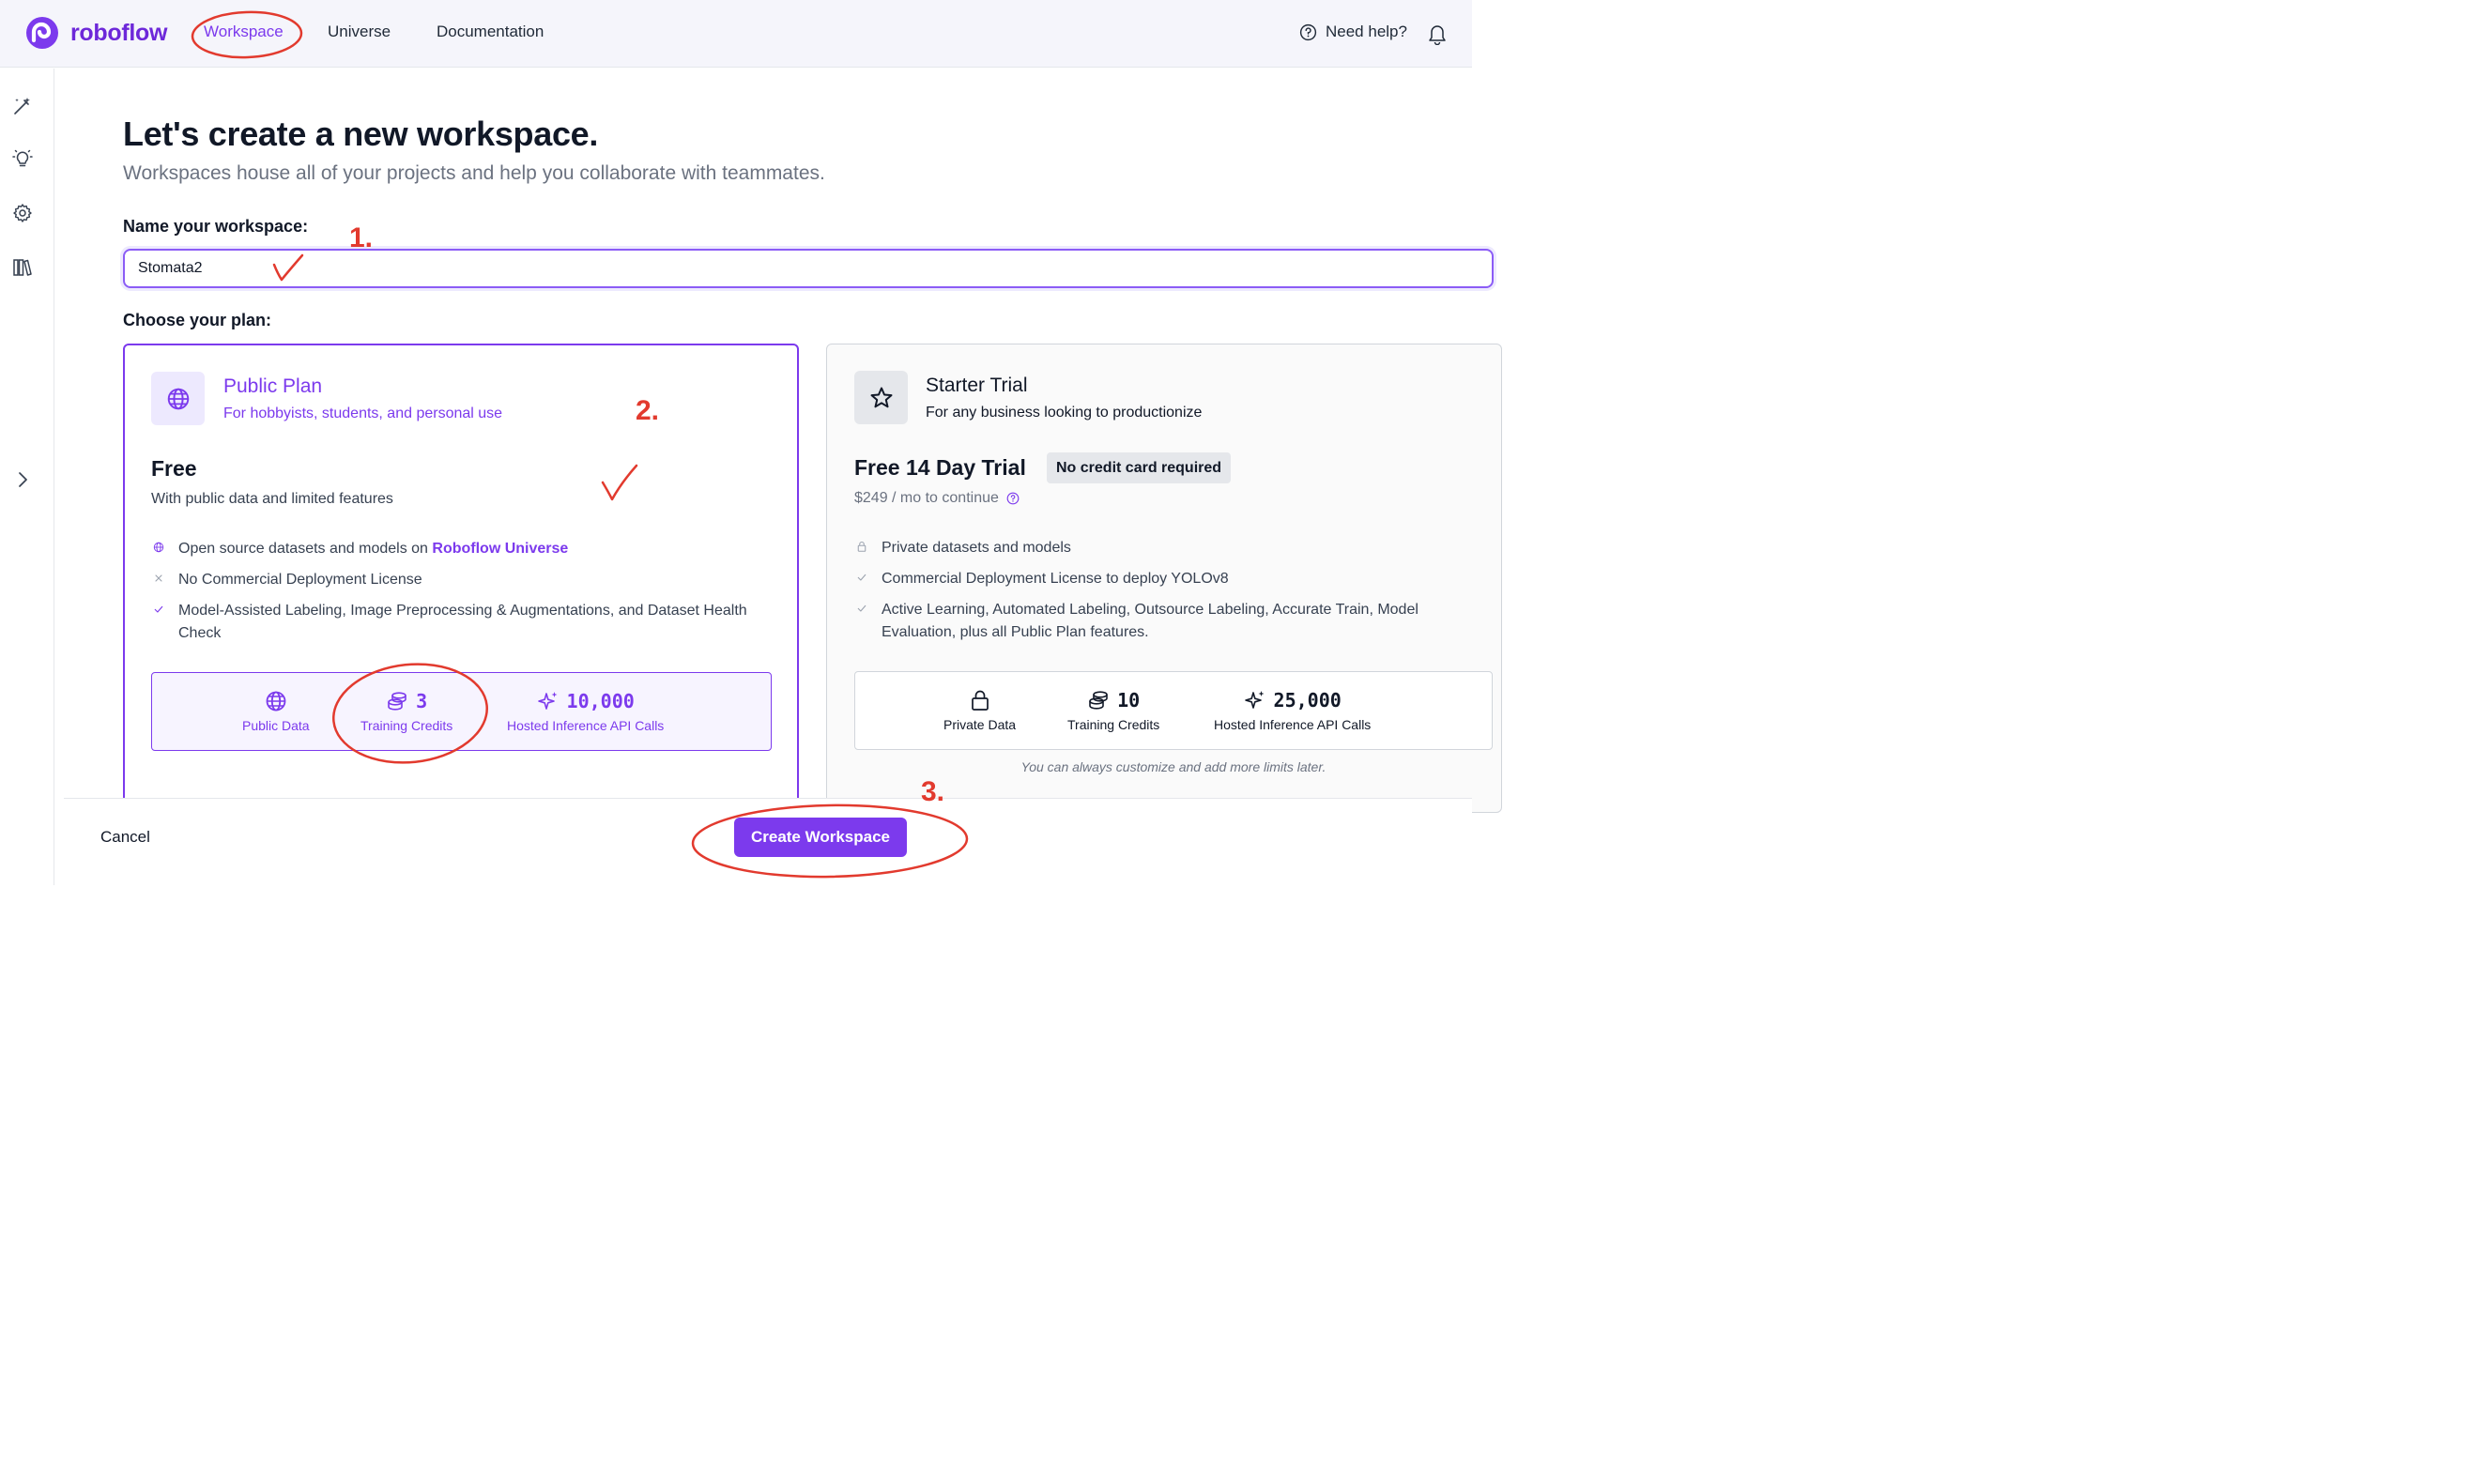 This screenshot has width=2469, height=1484. I want to click on private-data-stat: Private Data, so click(979, 710).